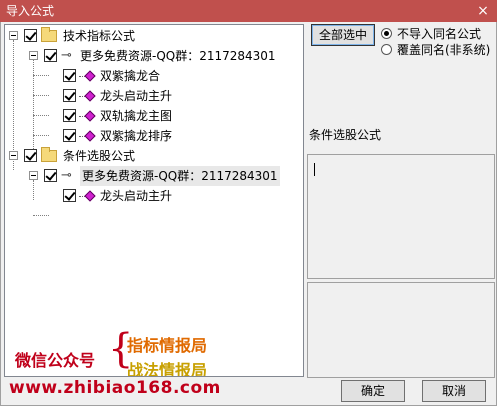 The width and height of the screenshot is (497, 406). What do you see at coordinates (483, 11) in the screenshot?
I see `close-icon: ×` at bounding box center [483, 11].